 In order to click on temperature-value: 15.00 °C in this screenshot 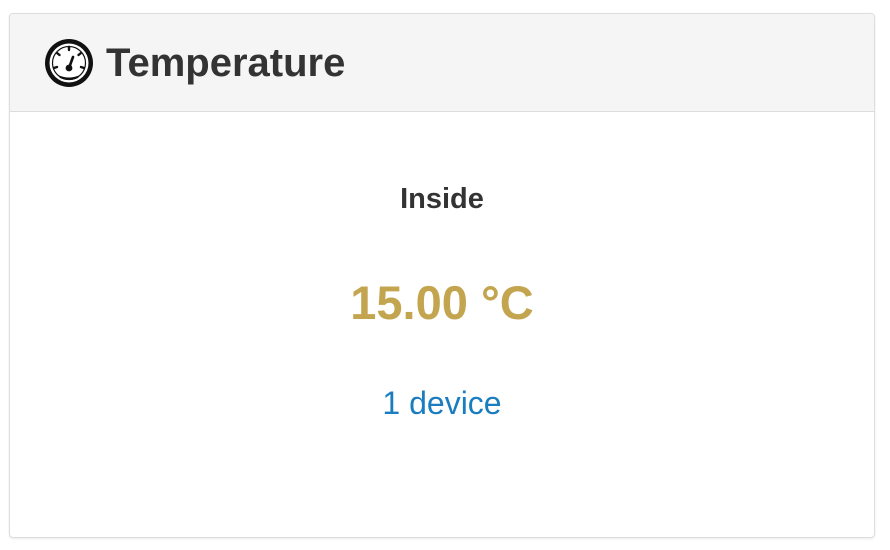, I will do `click(442, 302)`.